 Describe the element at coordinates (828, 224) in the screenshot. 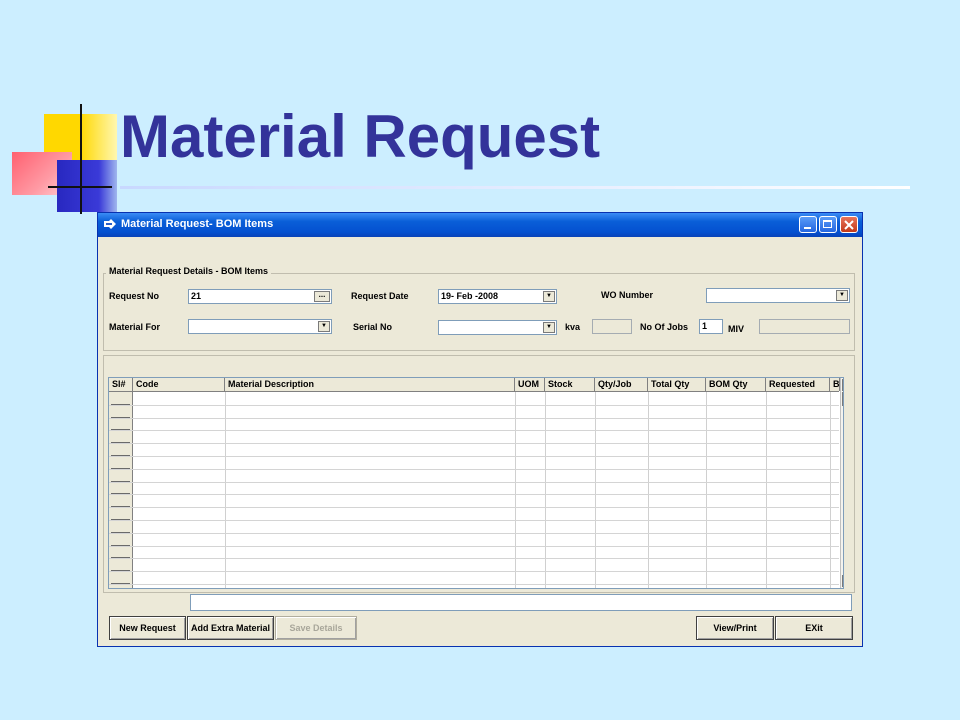

I see `maximize-button` at that location.